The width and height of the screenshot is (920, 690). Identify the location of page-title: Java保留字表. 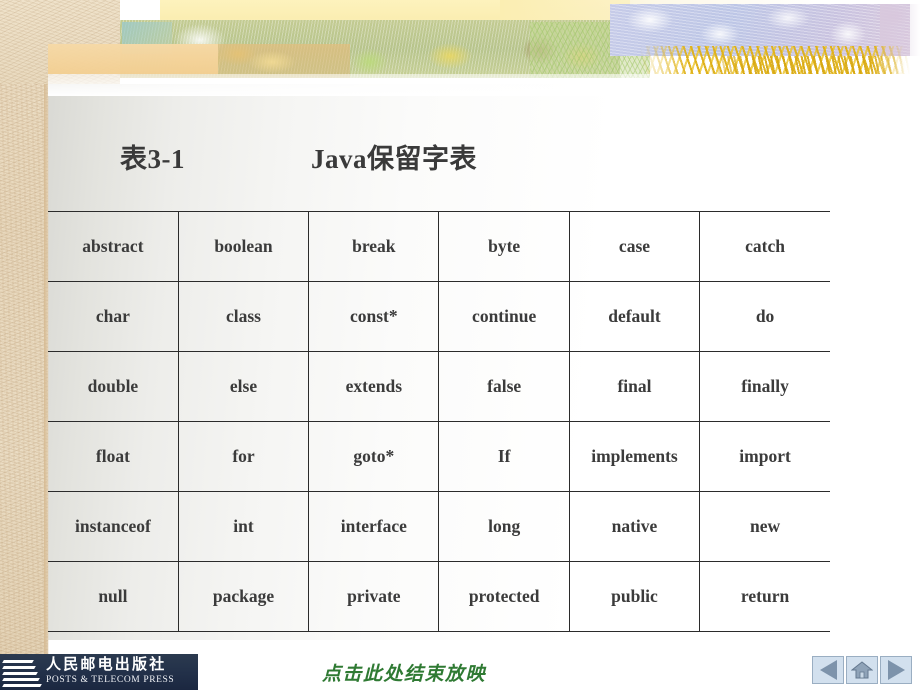
(394, 158).